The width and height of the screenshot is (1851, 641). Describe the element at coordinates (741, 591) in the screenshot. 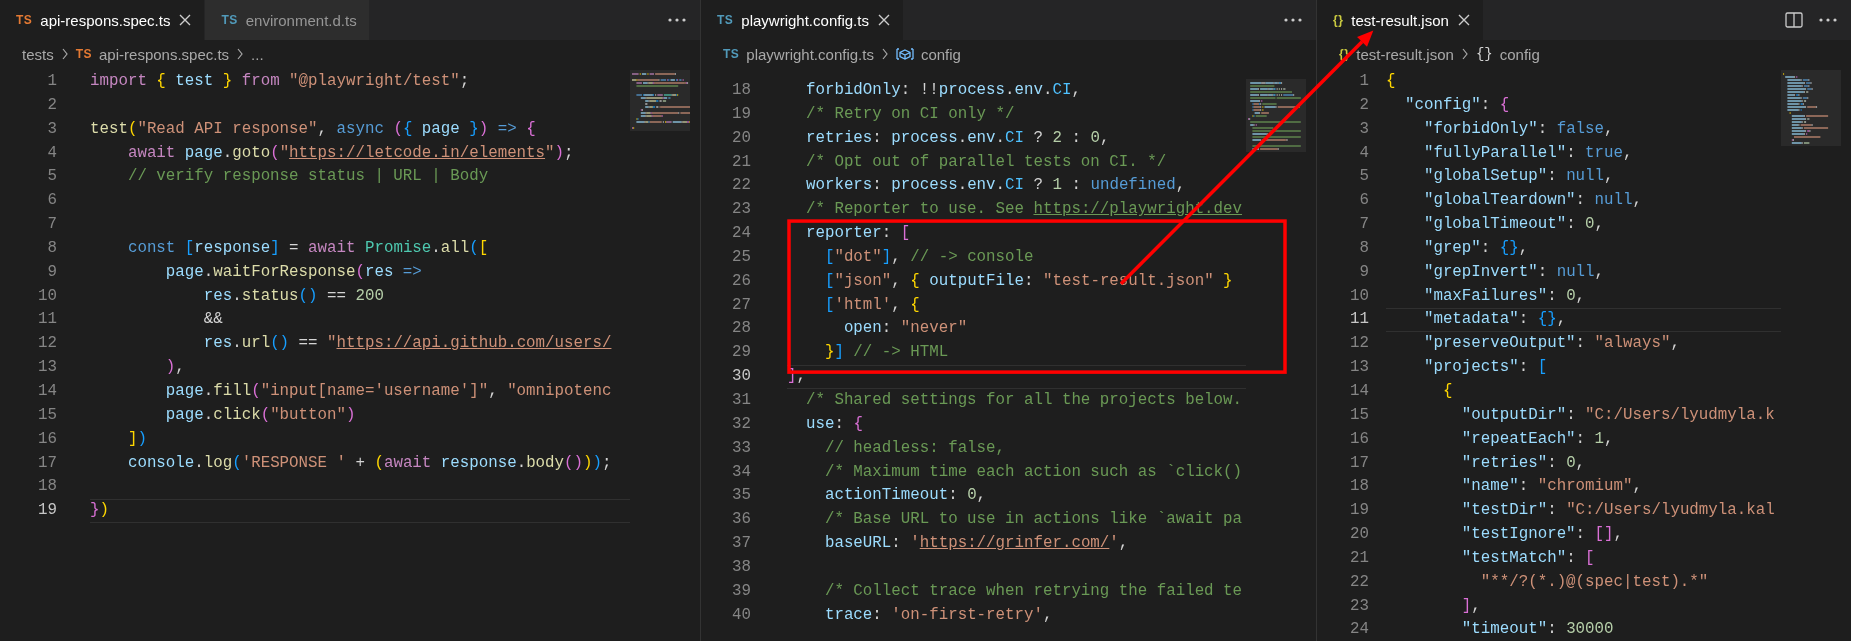

I see `line-number: 39` at that location.